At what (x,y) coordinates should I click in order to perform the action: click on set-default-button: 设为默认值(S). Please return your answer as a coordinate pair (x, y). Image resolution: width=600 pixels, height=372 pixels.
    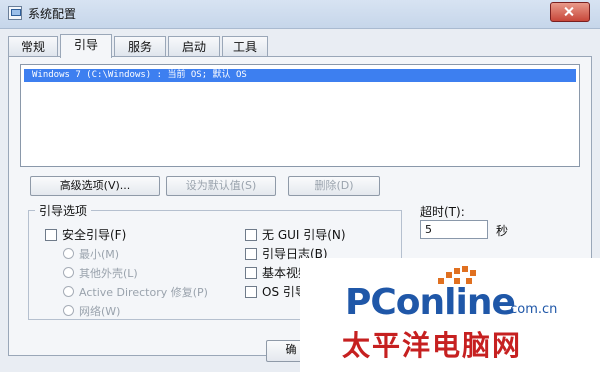
    Looking at the image, I should click on (221, 186).